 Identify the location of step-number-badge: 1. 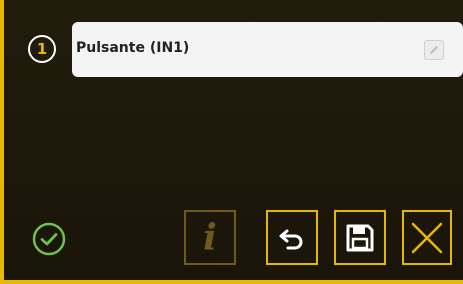
(42, 49).